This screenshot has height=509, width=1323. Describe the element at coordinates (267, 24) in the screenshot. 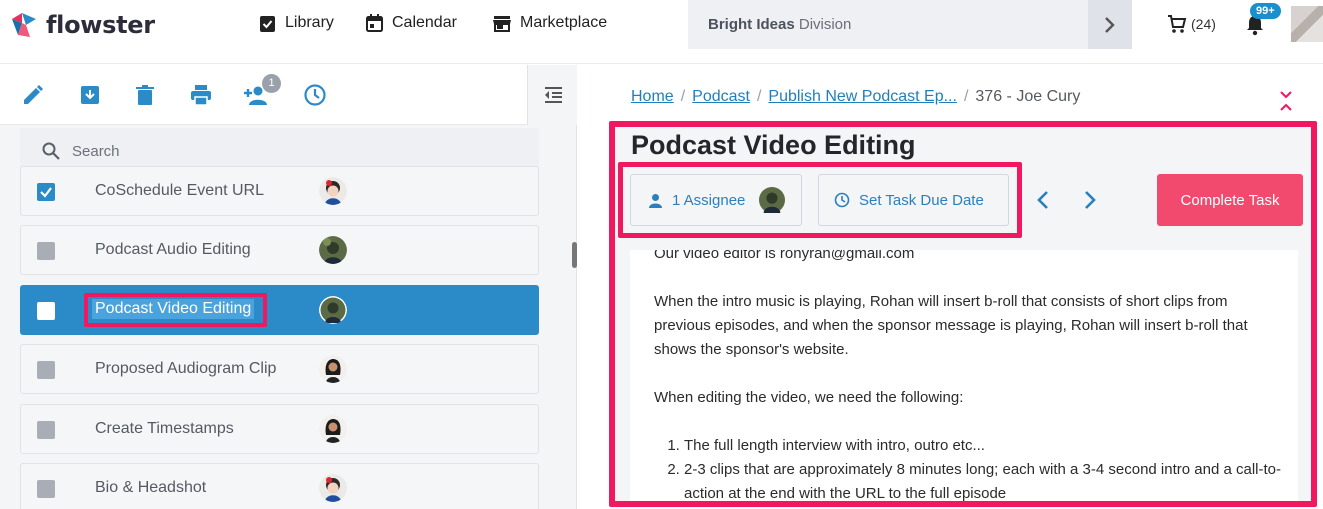

I see `clipboard-check-icon` at that location.